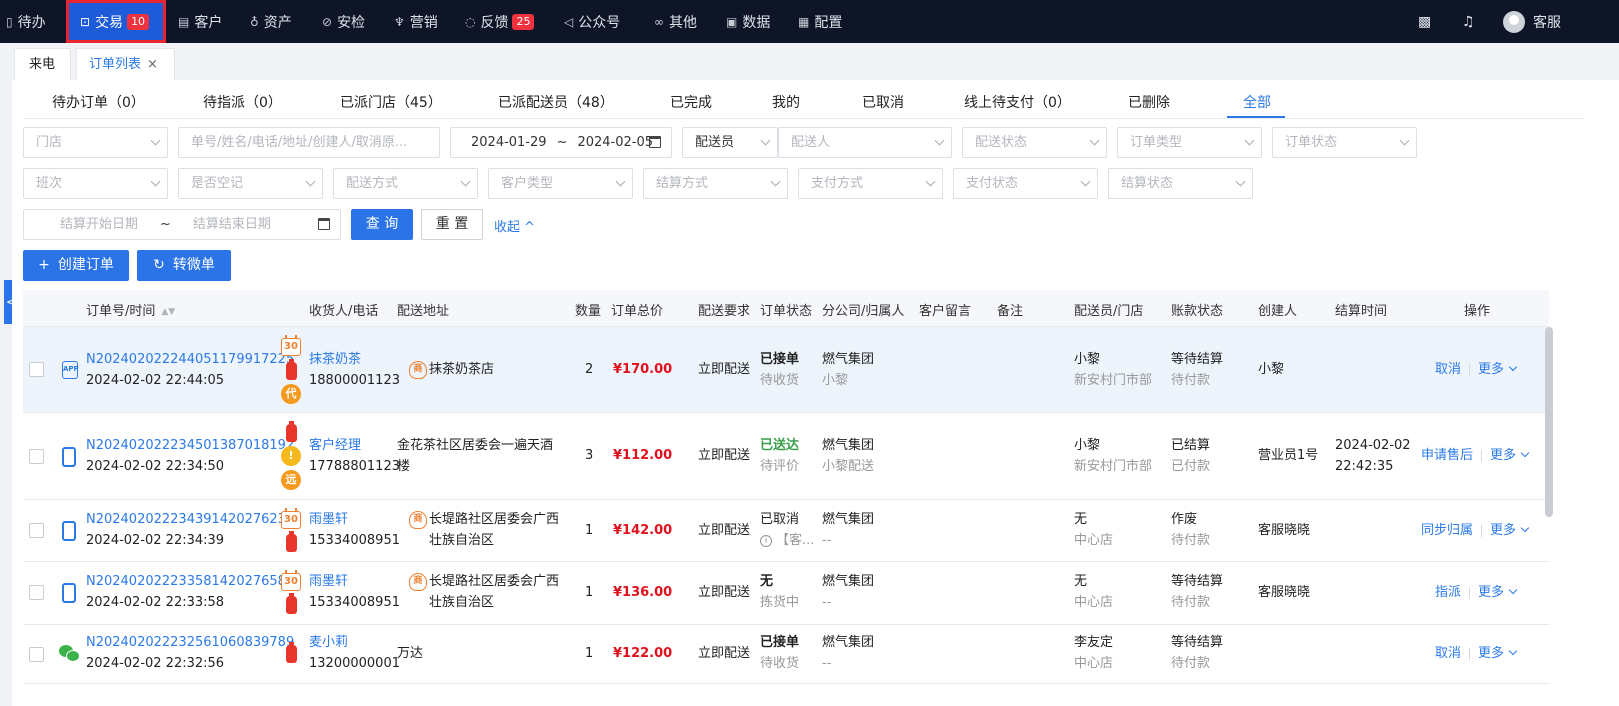  Describe the element at coordinates (182, 224) in the screenshot. I see `settle-date-range: 结算开始日期 ~ 结算结束日期` at that location.